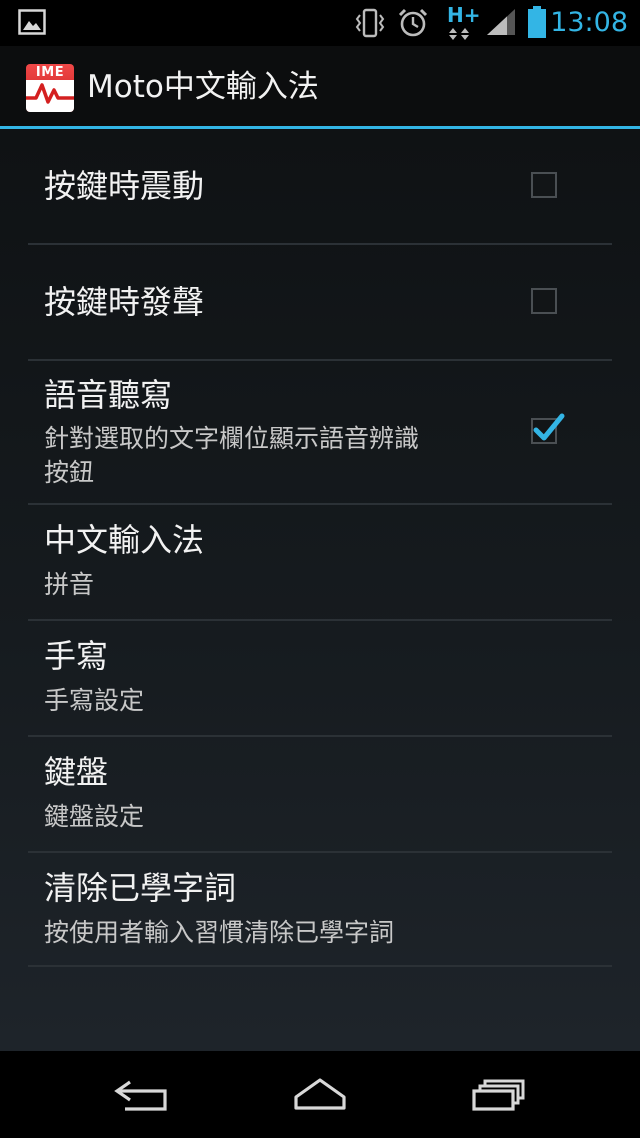 Image resolution: width=640 pixels, height=1138 pixels. Describe the element at coordinates (232, 438) in the screenshot. I see `pref-summary-line: 針對選取的文字欄位顯示語音辨識` at that location.